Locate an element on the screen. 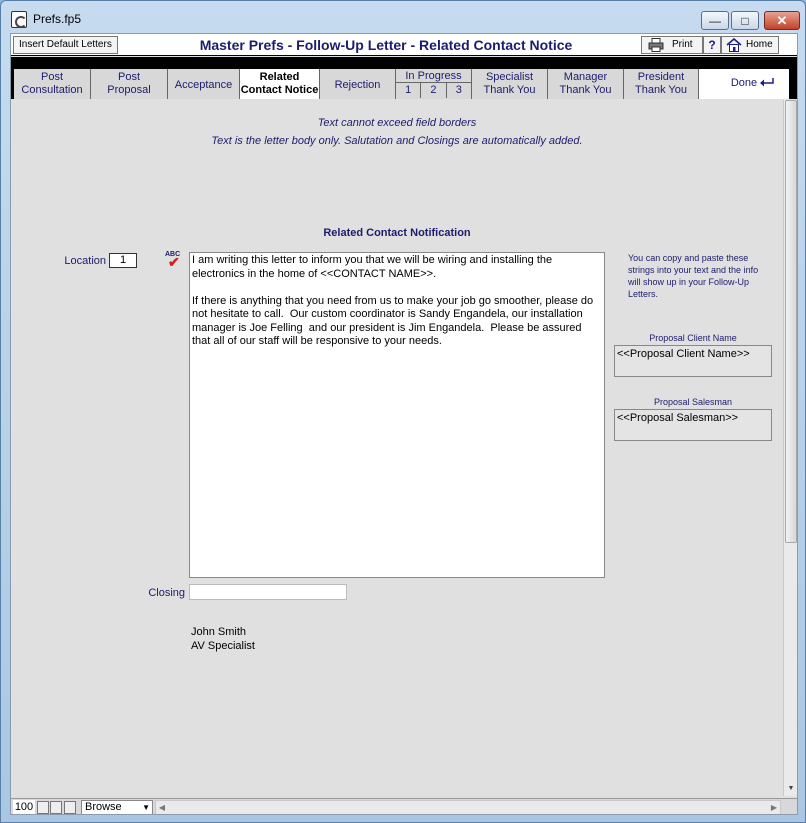 The image size is (806, 823). zoom-in-icon is located at coordinates (56, 807).